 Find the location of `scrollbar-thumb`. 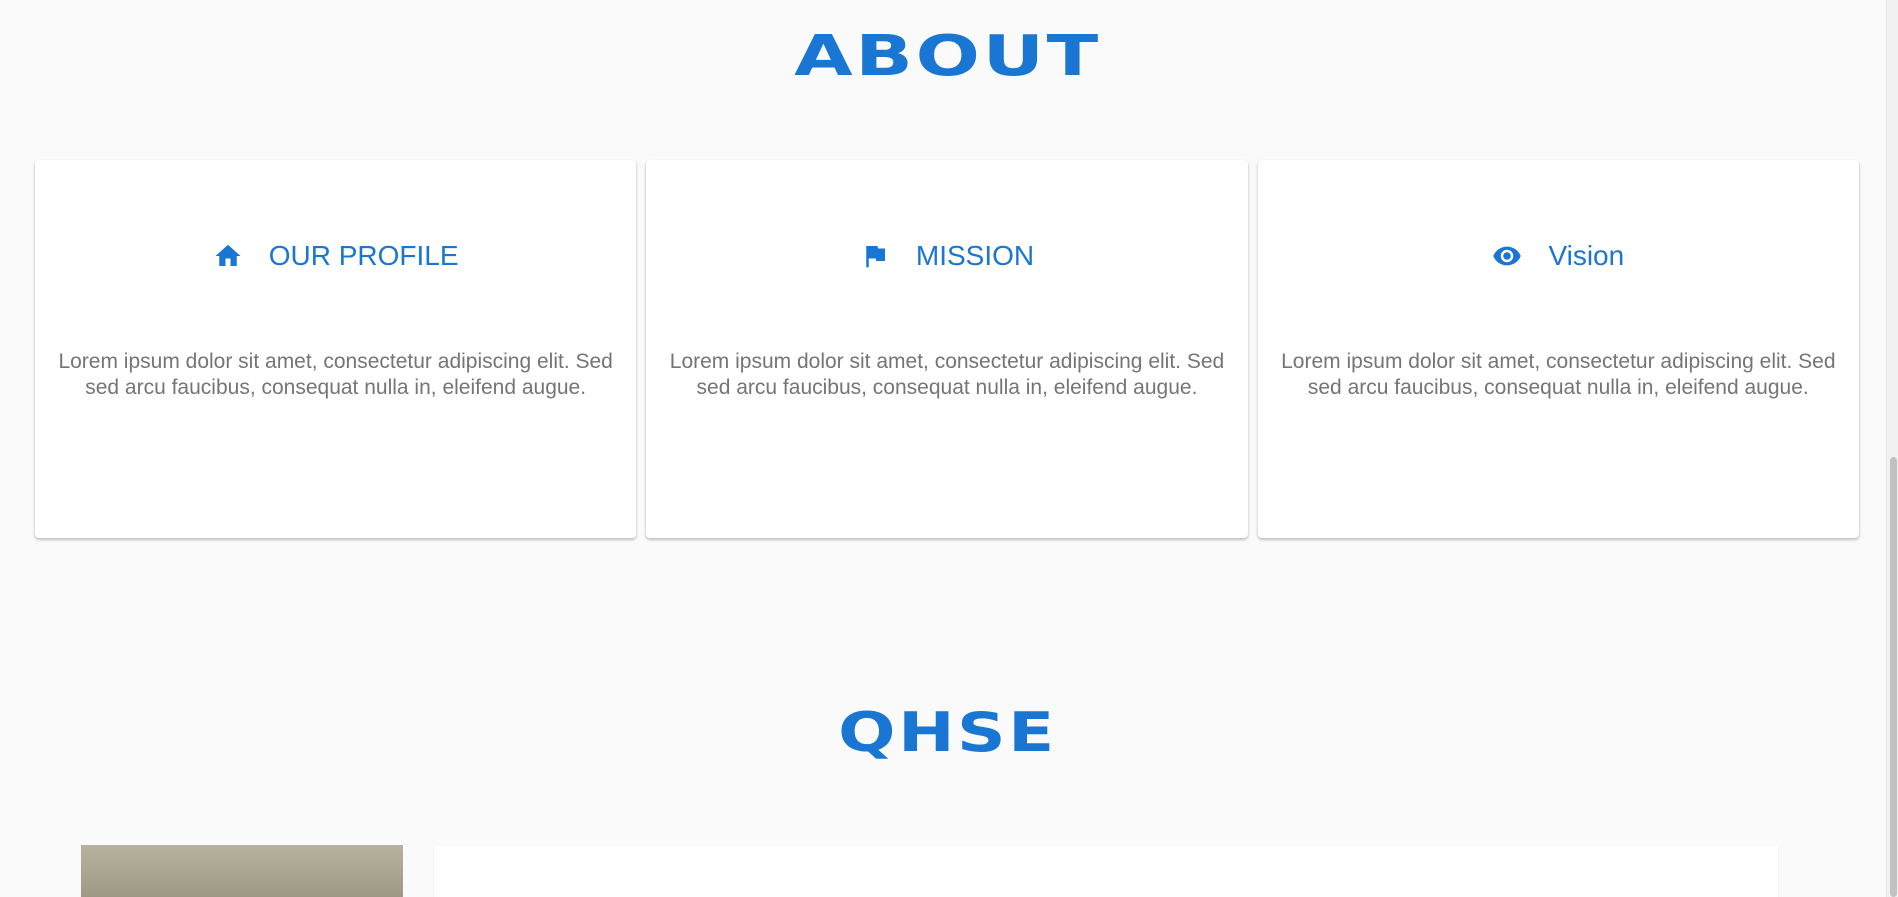

scrollbar-thumb is located at coordinates (1893, 677).